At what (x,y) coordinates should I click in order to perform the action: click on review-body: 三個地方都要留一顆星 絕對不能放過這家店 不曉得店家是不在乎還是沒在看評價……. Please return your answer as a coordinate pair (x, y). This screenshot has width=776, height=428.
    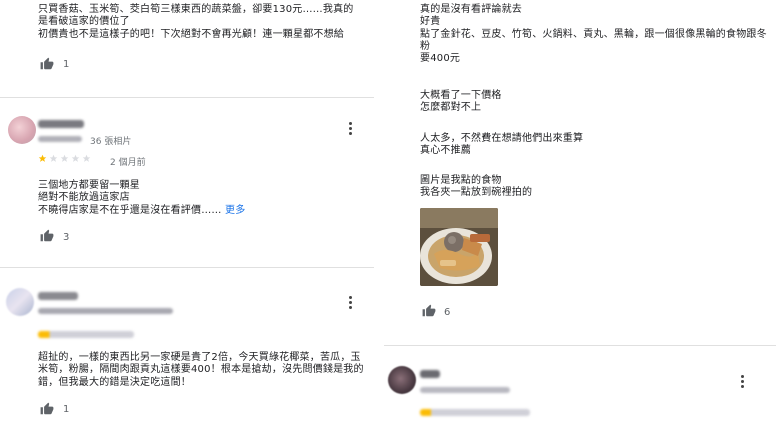
    Looking at the image, I should click on (130, 198).